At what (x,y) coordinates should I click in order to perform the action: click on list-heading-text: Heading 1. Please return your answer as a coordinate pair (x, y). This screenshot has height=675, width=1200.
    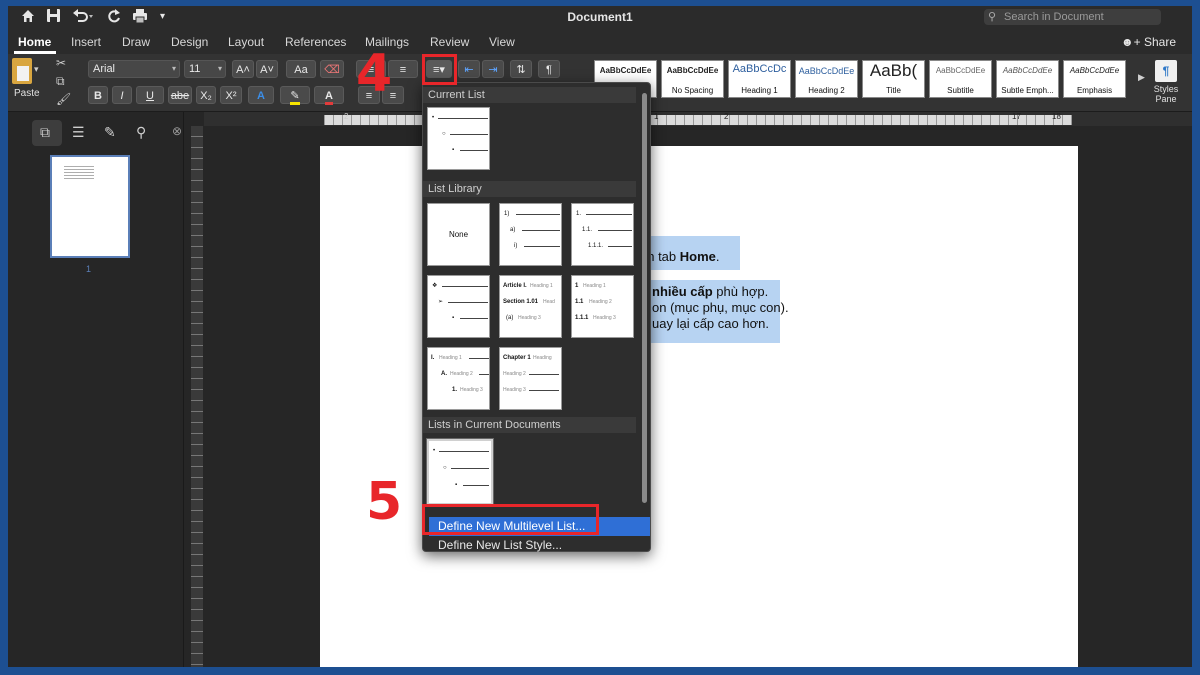
    Looking at the image, I should click on (450, 358).